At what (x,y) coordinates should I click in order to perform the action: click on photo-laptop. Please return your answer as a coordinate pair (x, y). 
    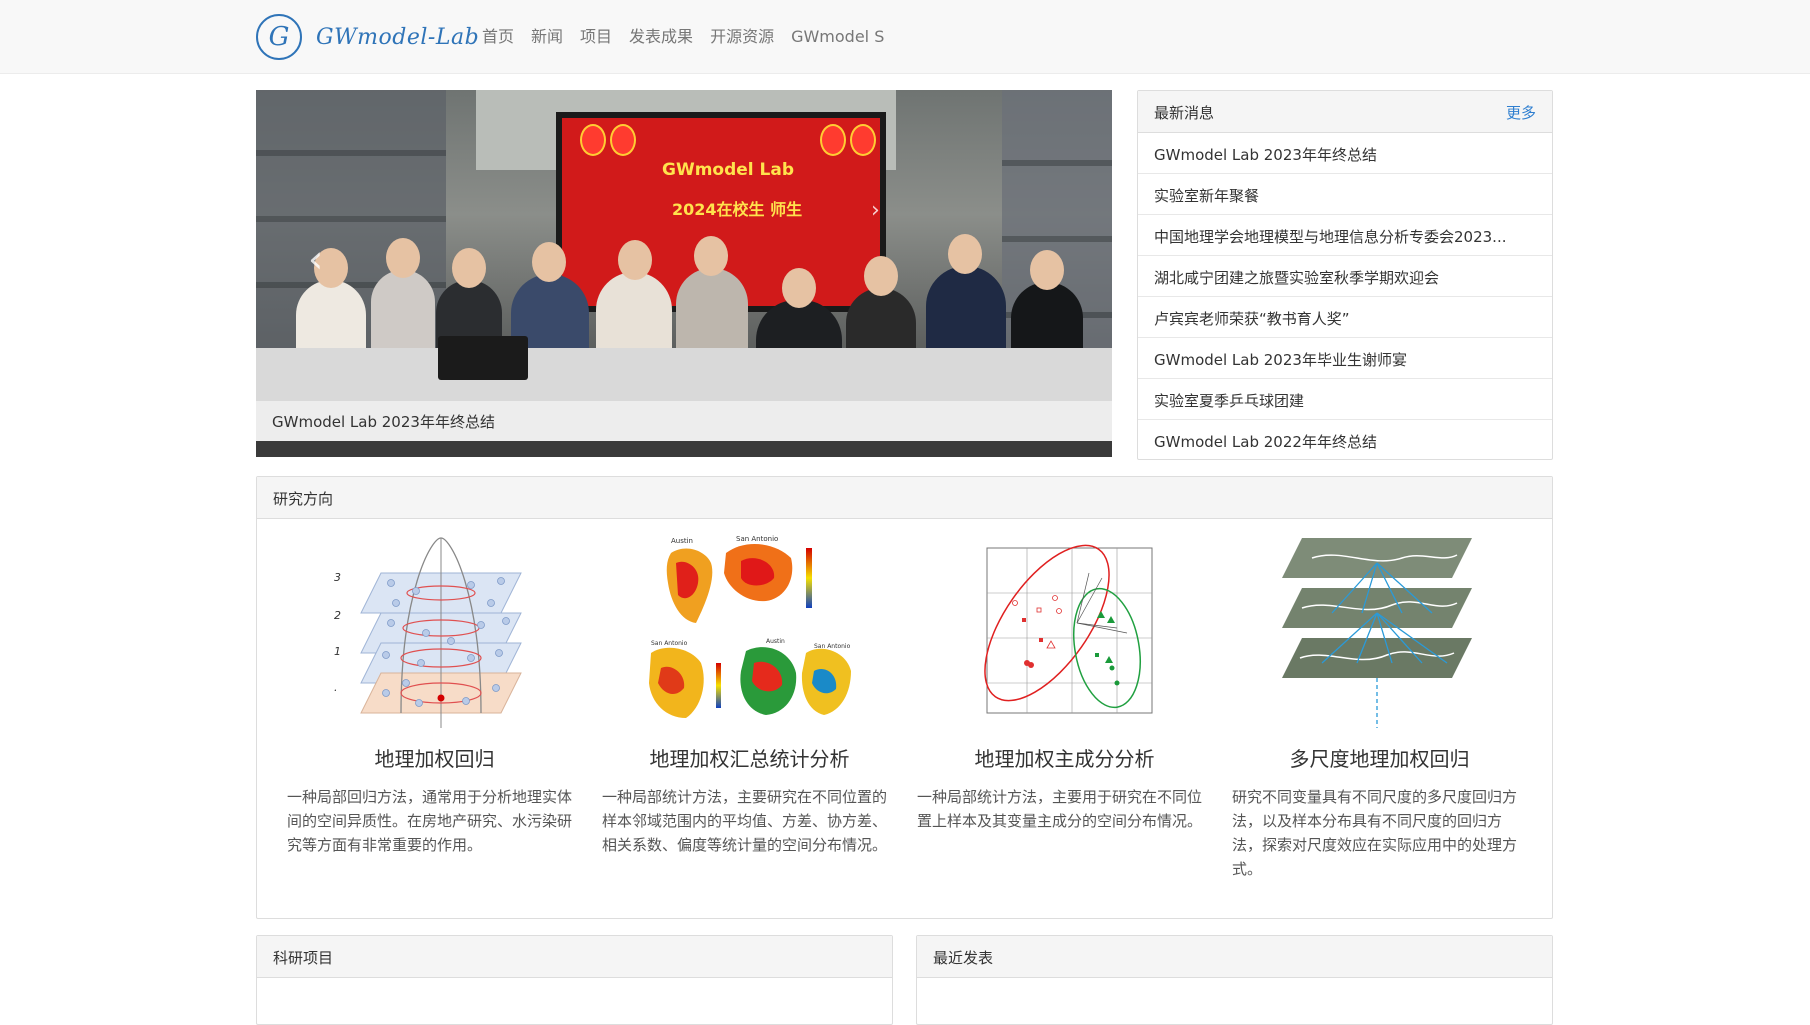
    Looking at the image, I should click on (483, 358).